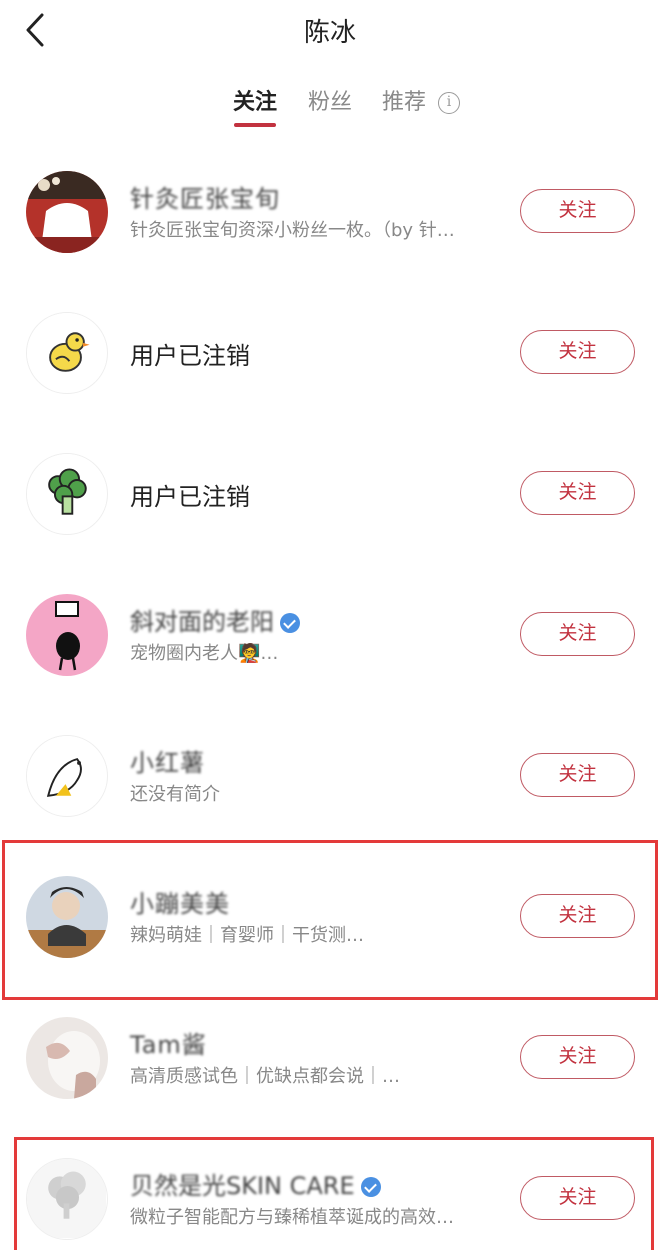 The height and width of the screenshot is (1250, 660). What do you see at coordinates (255, 125) in the screenshot?
I see `active-tab-indicator` at bounding box center [255, 125].